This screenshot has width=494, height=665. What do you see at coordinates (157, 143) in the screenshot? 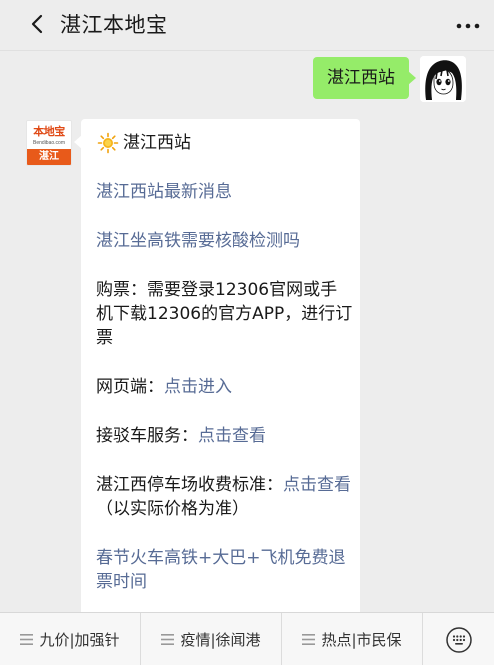
I see `message-heading-text: 湛江西站` at bounding box center [157, 143].